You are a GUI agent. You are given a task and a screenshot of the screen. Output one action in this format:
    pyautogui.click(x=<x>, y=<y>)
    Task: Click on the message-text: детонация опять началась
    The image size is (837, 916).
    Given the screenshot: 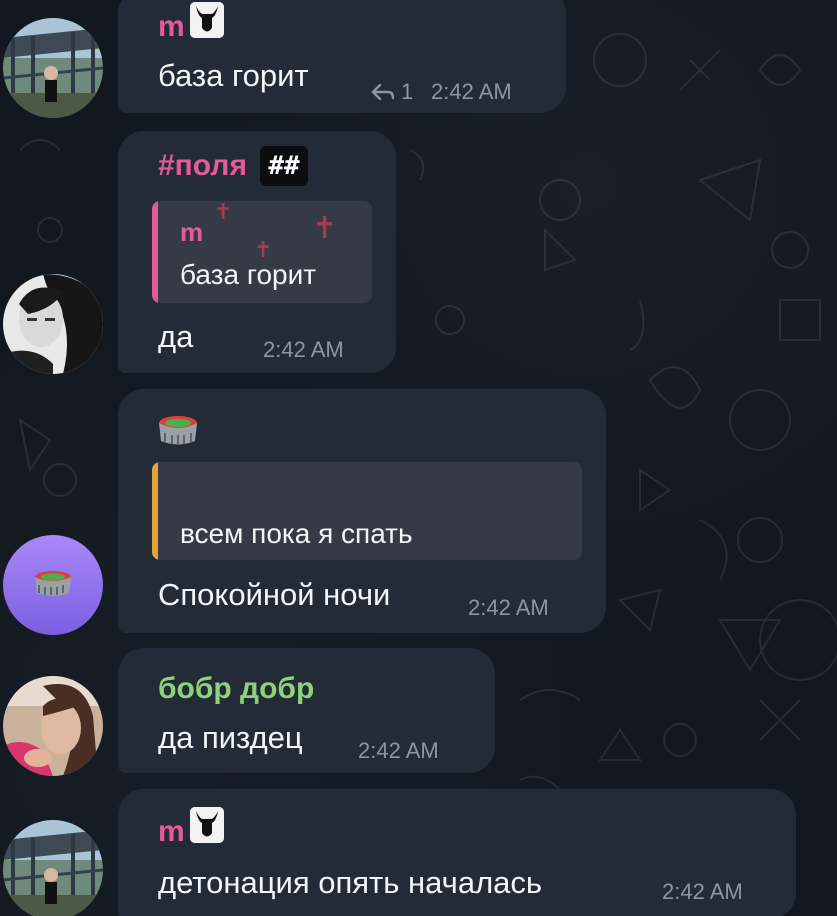 What is the action you would take?
    pyautogui.click(x=350, y=882)
    